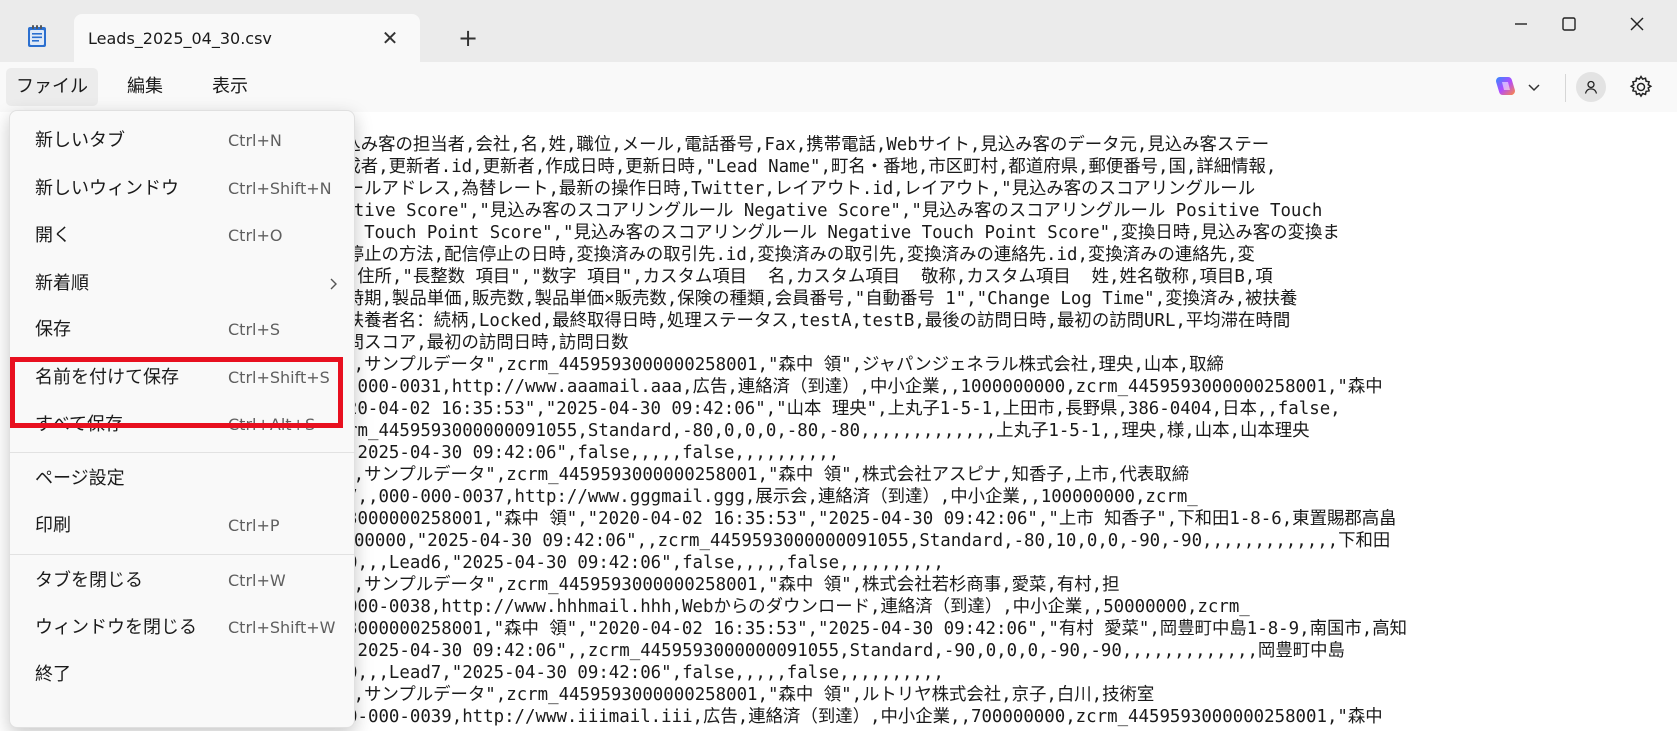 This screenshot has width=1677, height=731. I want to click on minimize-icon, so click(1521, 24).